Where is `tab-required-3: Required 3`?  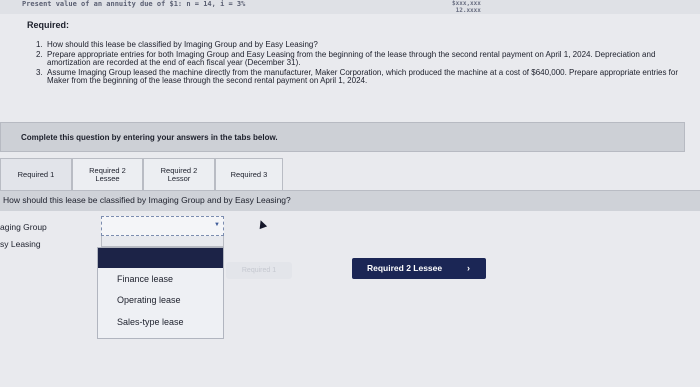
tab-required-3: Required 3 is located at coordinates (249, 174).